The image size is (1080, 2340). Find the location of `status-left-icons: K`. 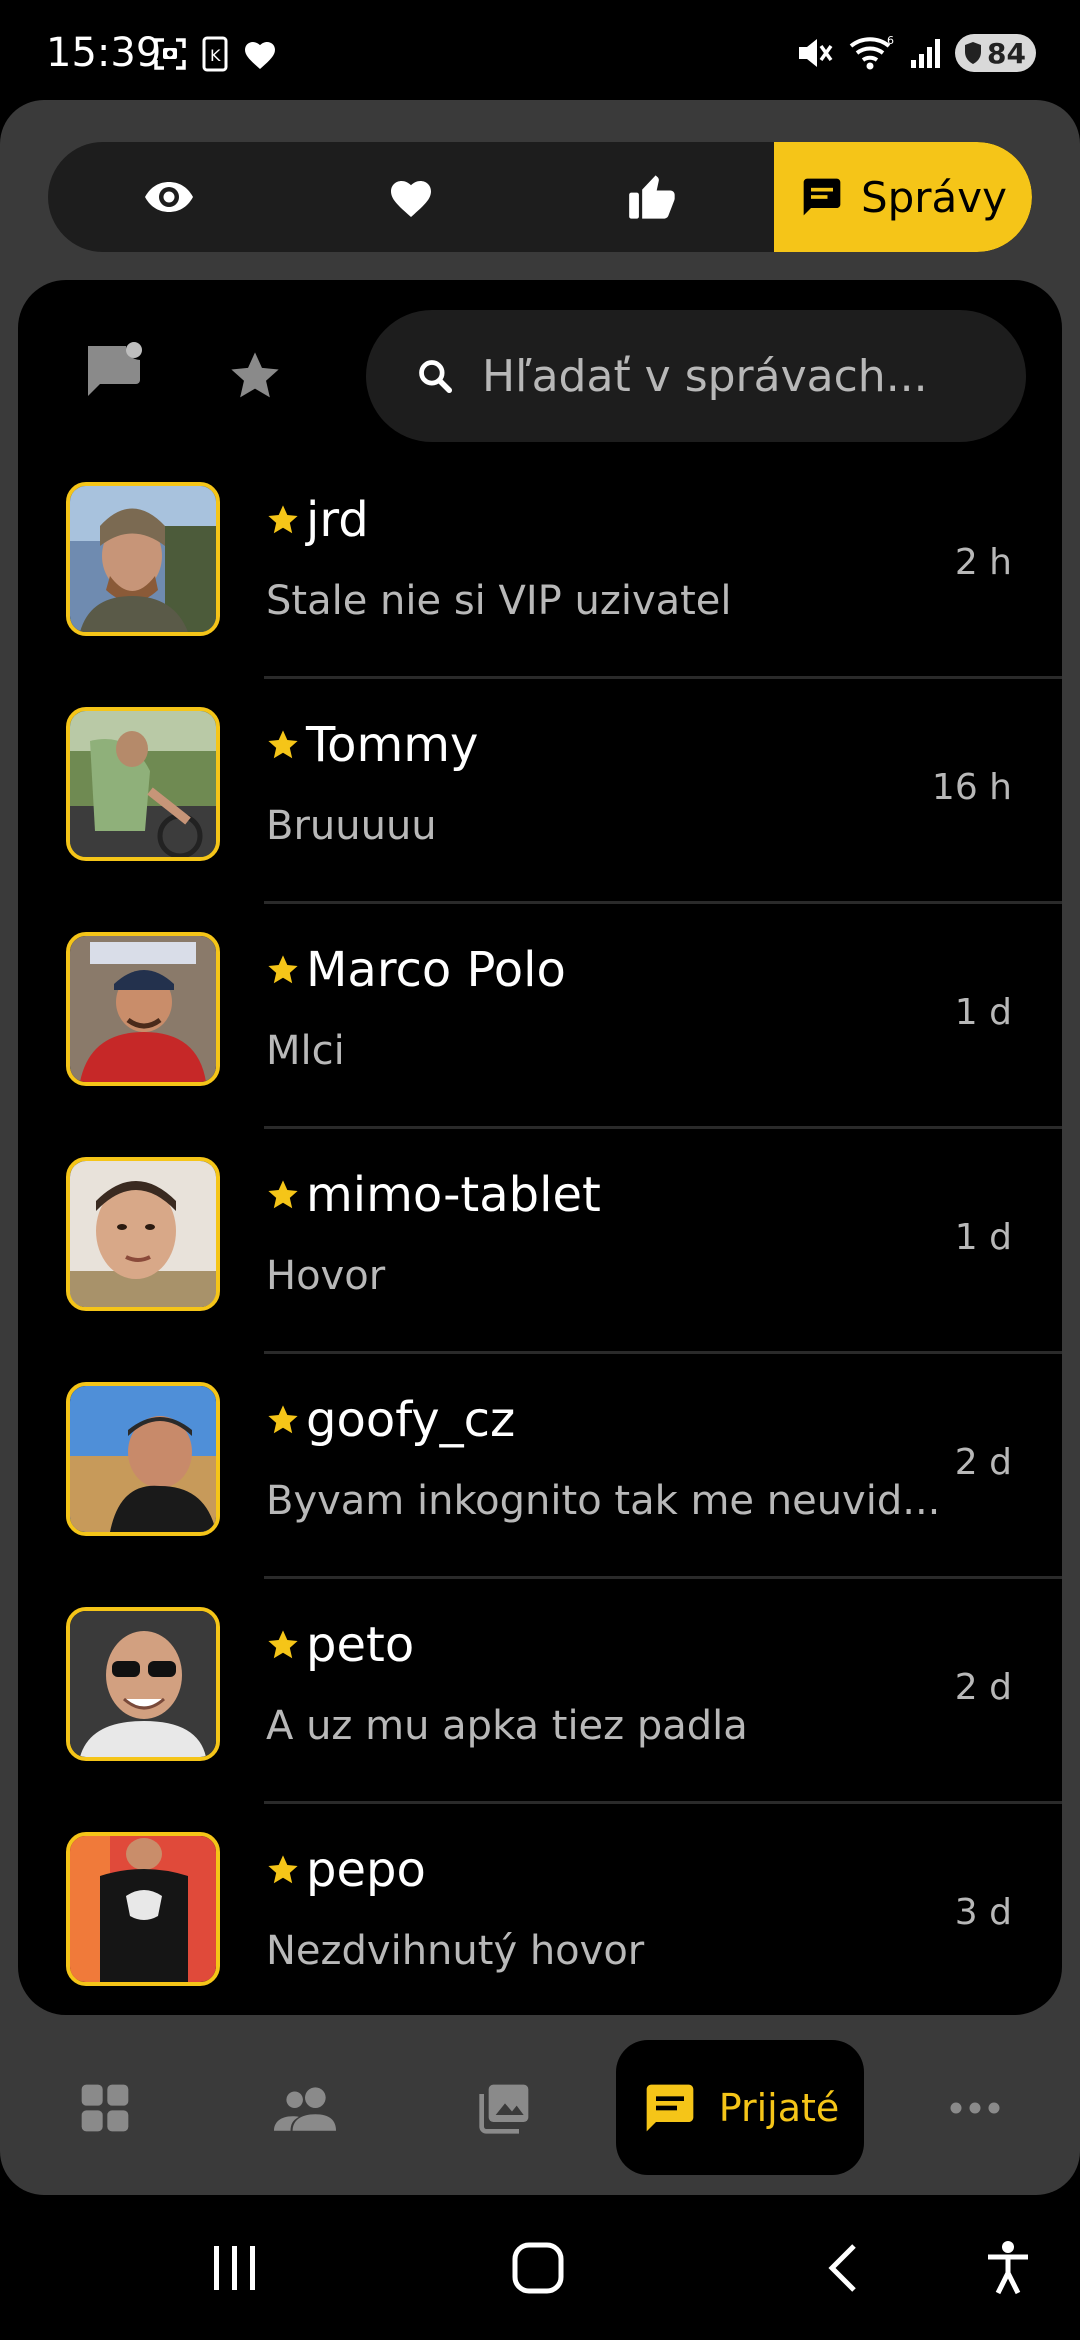

status-left-icons: K is located at coordinates (215, 54).